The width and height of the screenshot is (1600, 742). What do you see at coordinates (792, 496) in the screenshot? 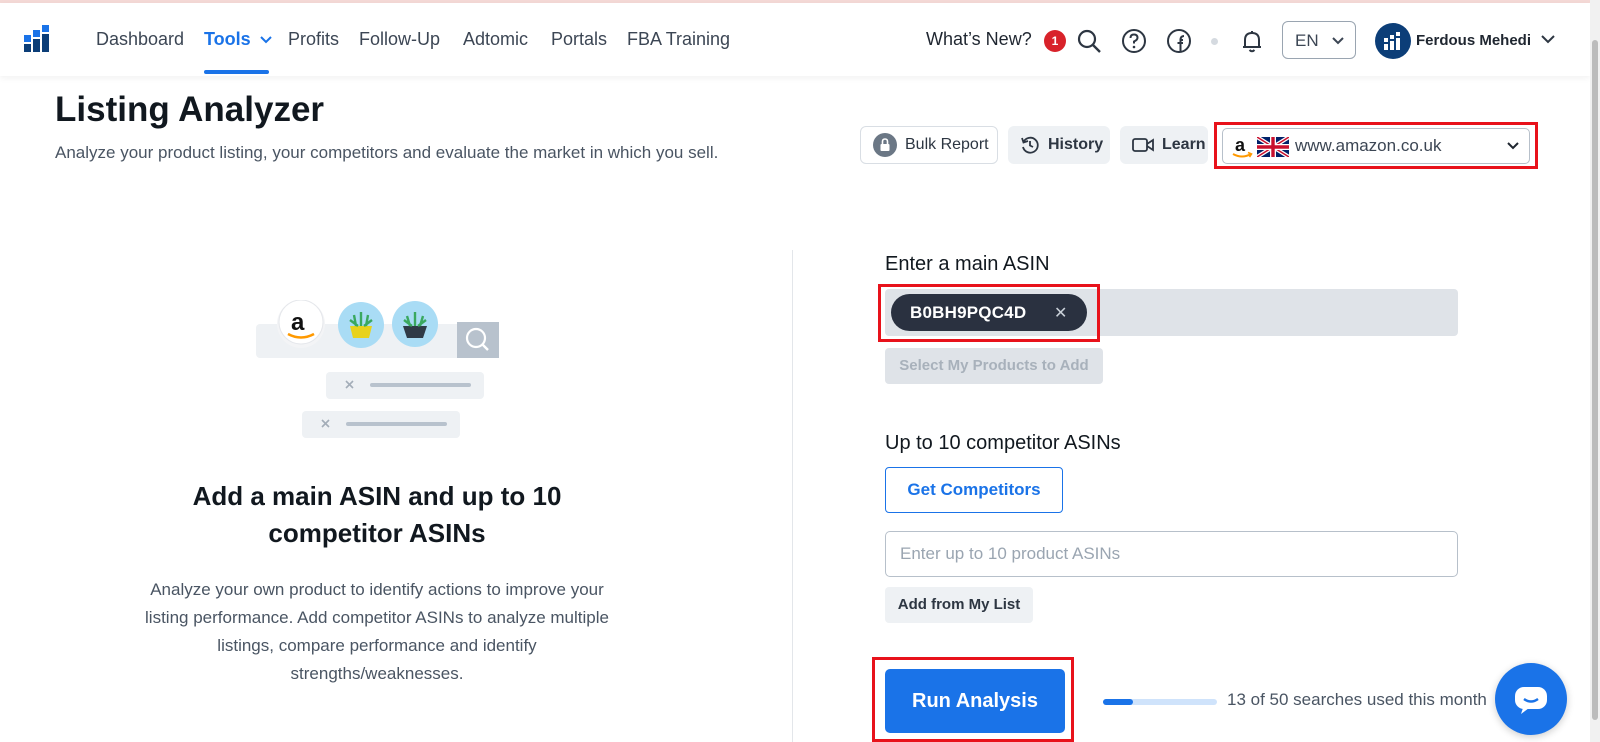
I see `panel-divider` at bounding box center [792, 496].